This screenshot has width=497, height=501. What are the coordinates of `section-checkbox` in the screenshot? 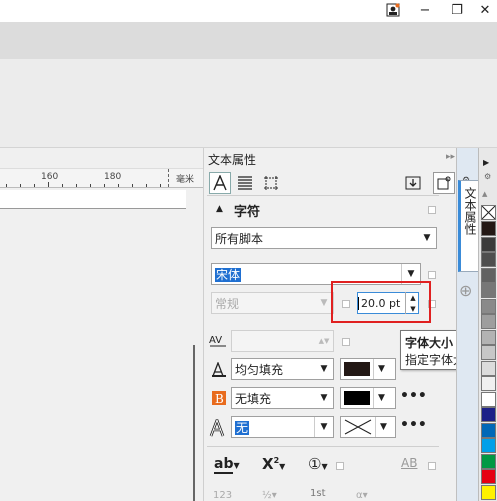 It's located at (432, 210).